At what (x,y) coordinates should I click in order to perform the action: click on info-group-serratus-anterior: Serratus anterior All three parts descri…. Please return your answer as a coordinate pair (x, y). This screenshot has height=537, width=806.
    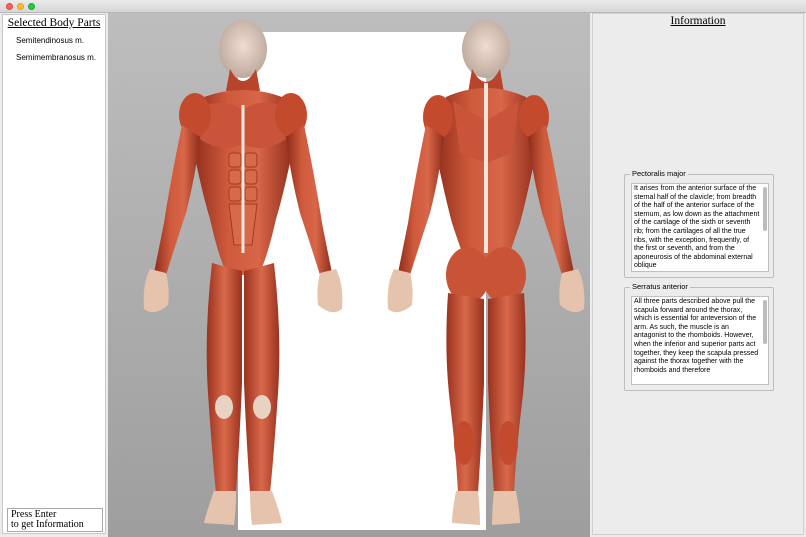
    Looking at the image, I should click on (699, 336).